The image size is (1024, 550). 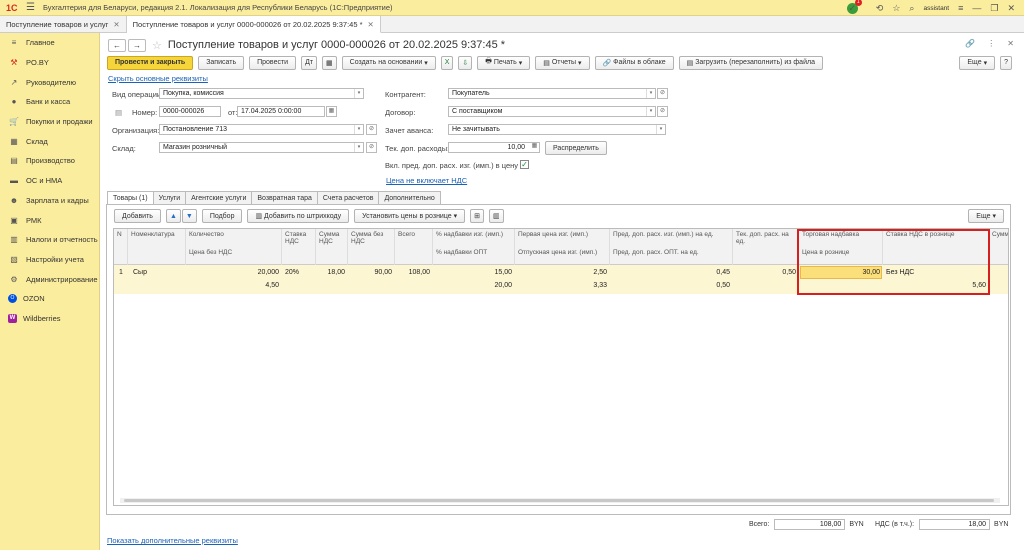 What do you see at coordinates (130, 197) in the screenshot?
I see `tab-goods: Товары (1)` at bounding box center [130, 197].